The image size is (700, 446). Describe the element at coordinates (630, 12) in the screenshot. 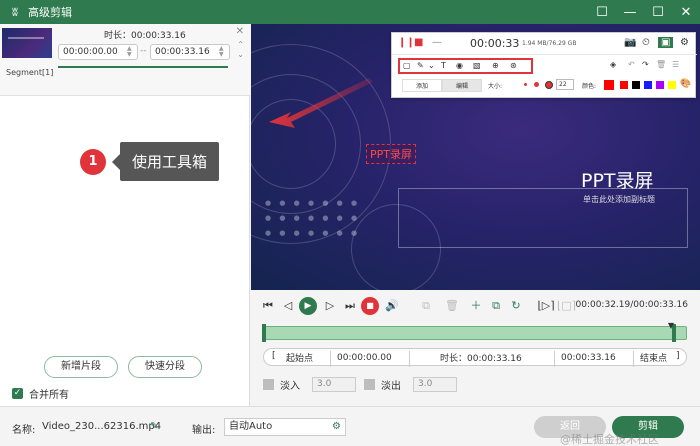

I see `minimize-button: —` at that location.